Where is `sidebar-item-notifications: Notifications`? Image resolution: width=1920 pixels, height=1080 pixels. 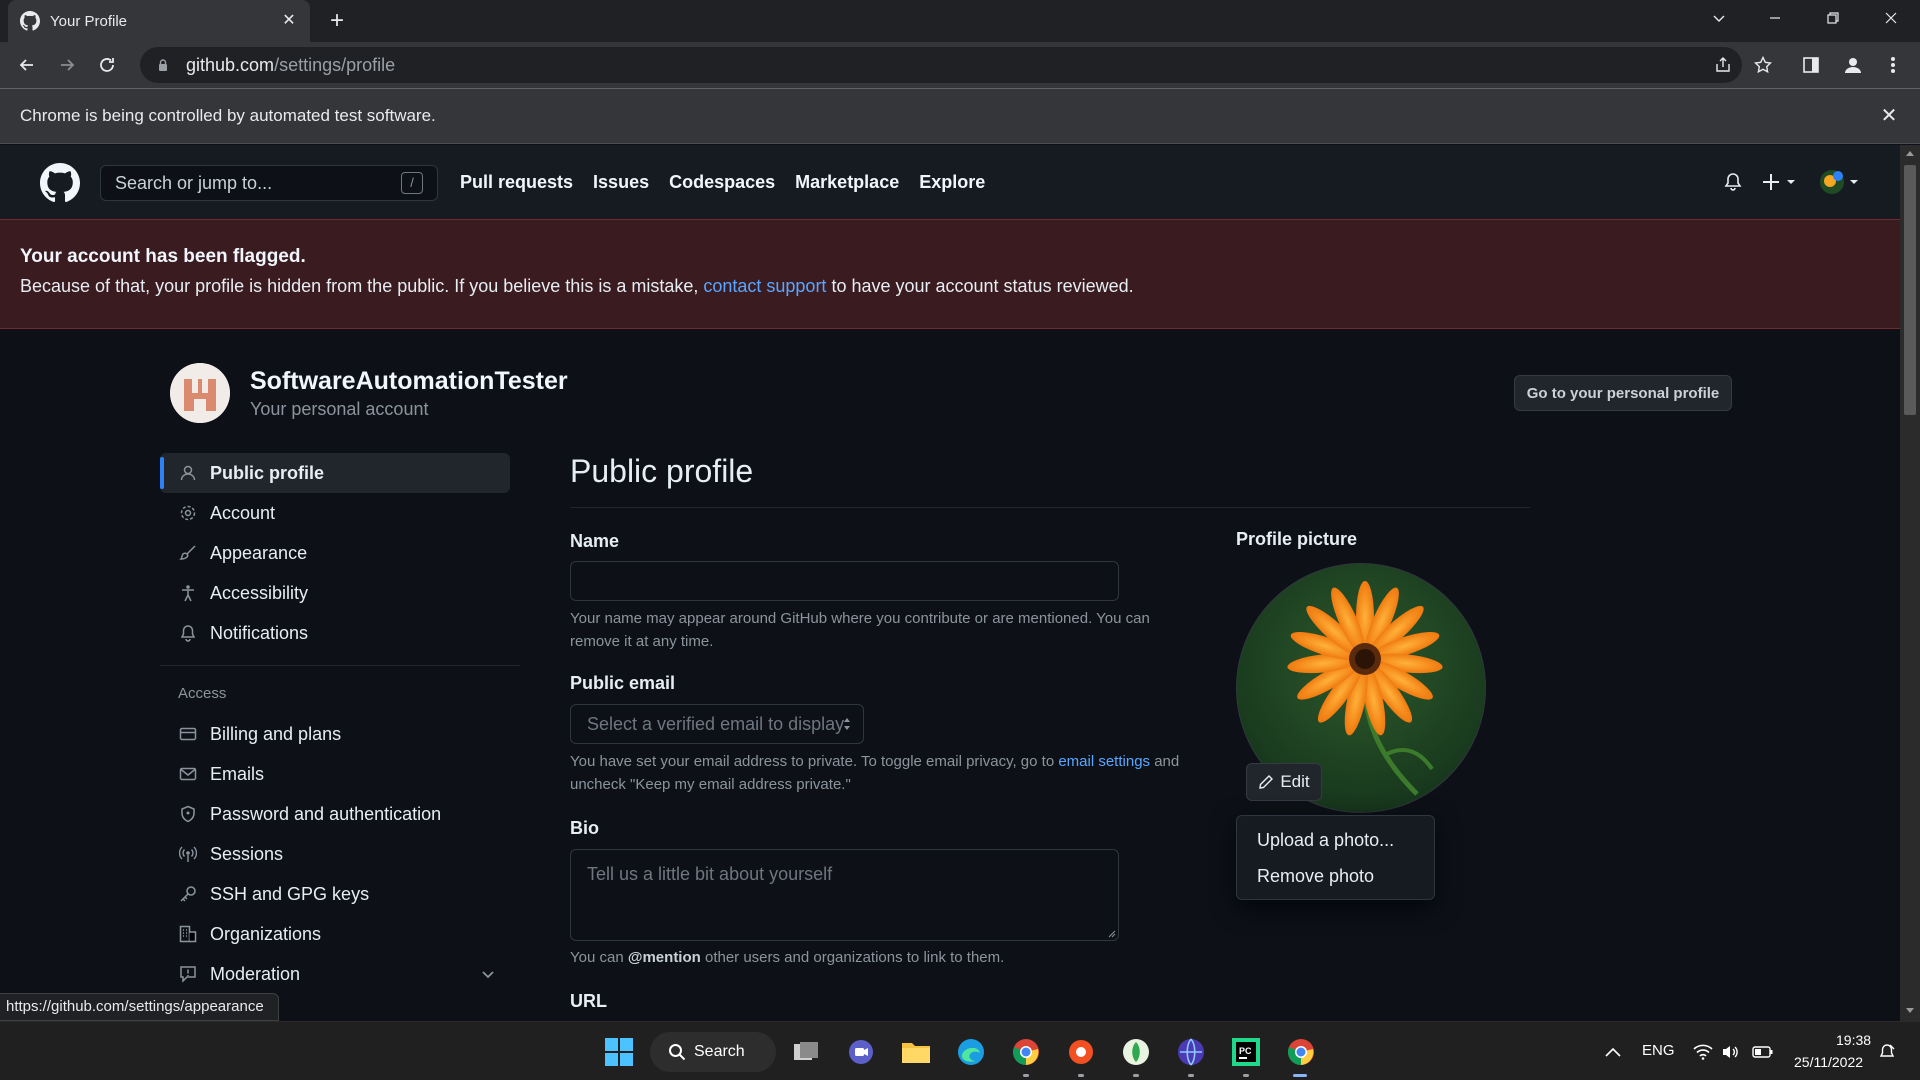 sidebar-item-notifications: Notifications is located at coordinates (340, 633).